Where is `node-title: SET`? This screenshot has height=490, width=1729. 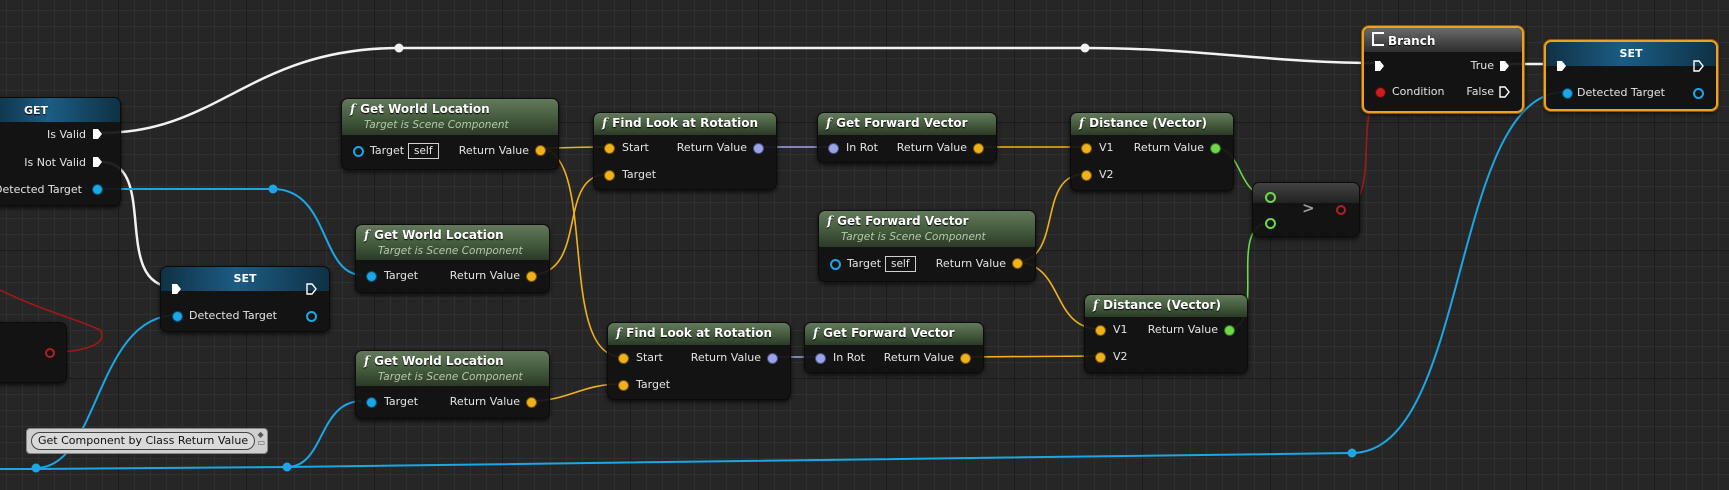 node-title: SET is located at coordinates (245, 278).